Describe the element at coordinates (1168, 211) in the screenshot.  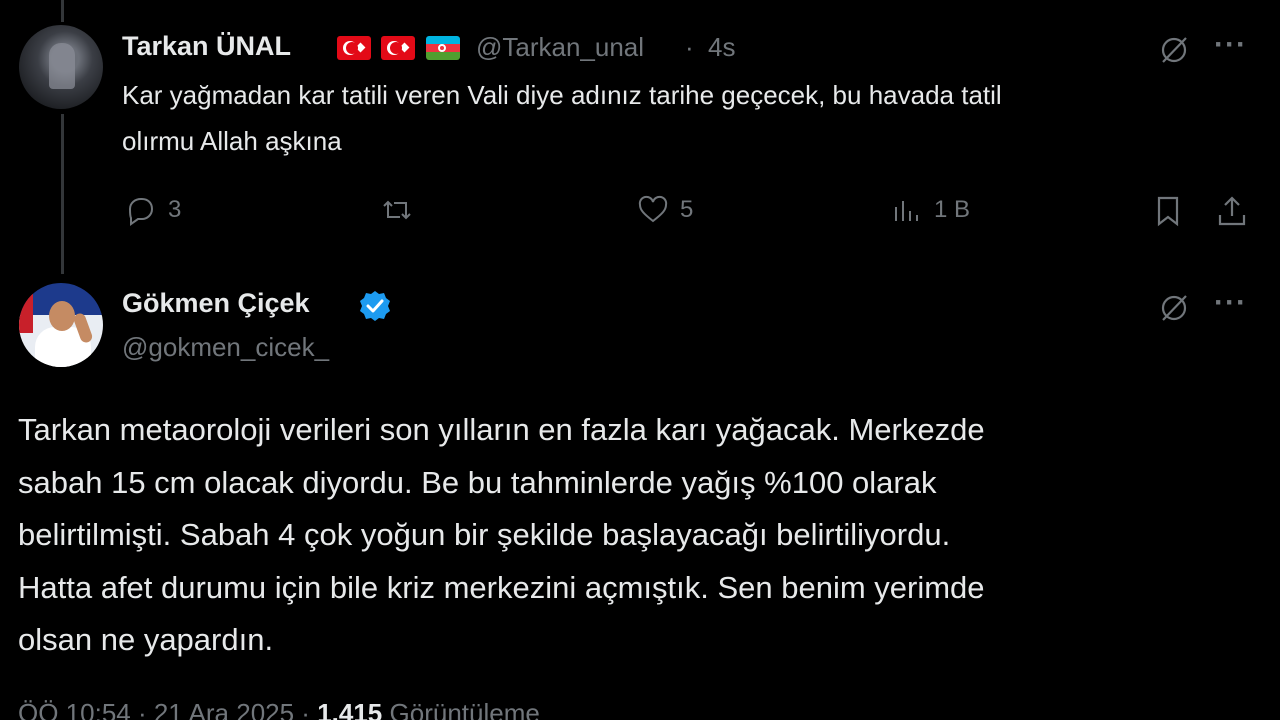
I see `bookmark-icon` at that location.